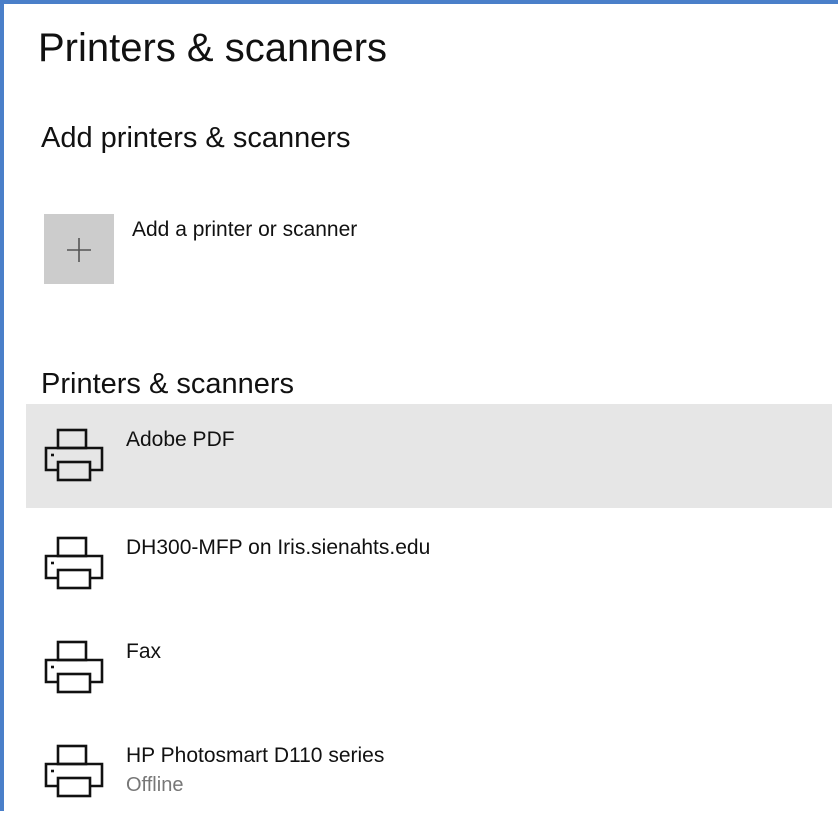  What do you see at coordinates (252, 247) in the screenshot?
I see `add-printer-button: Add a printer or scanner` at bounding box center [252, 247].